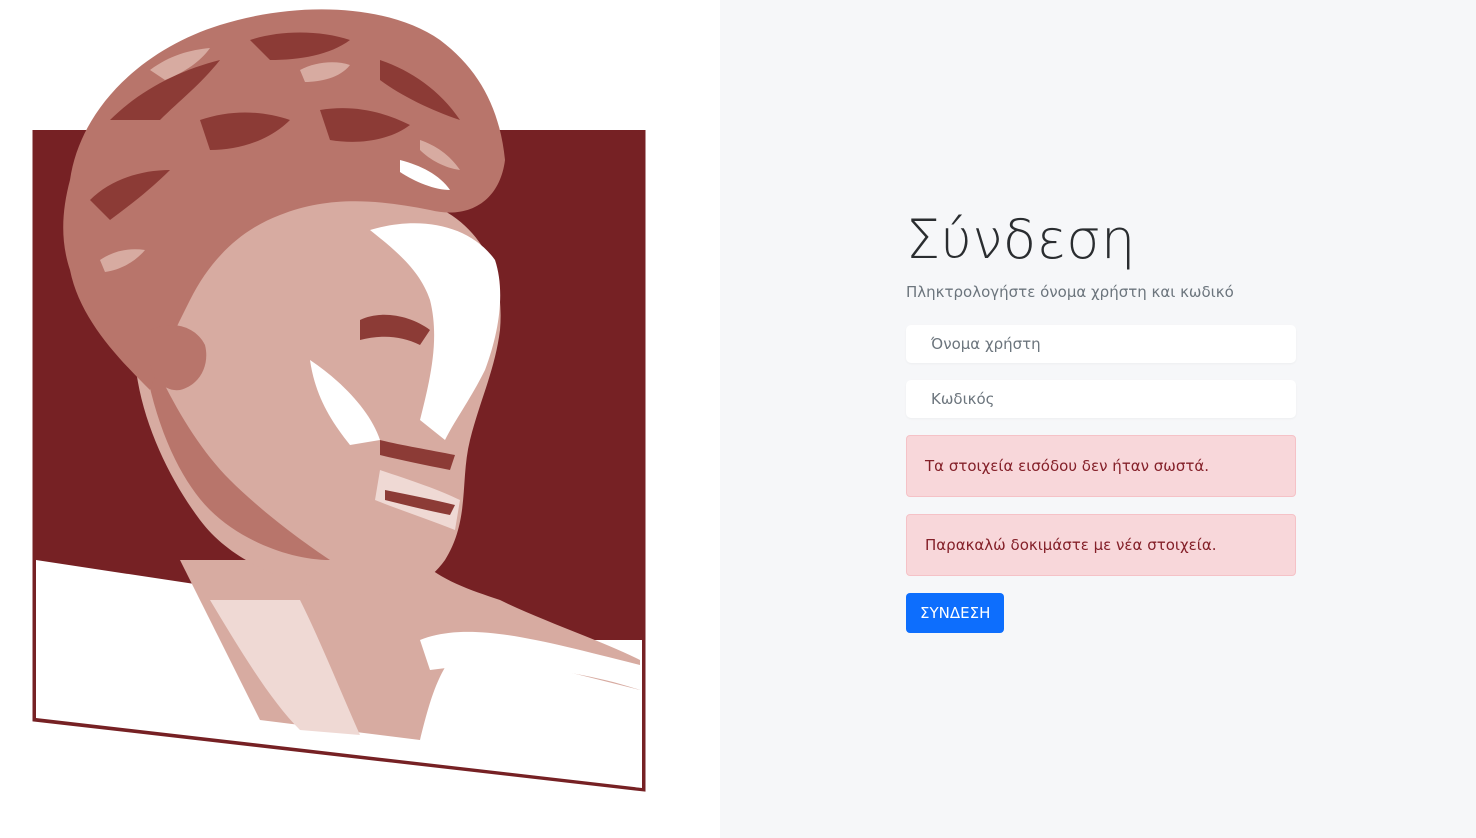  What do you see at coordinates (955, 613) in the screenshot?
I see `login-button: ΣΥΝΔΕΣΗ` at bounding box center [955, 613].